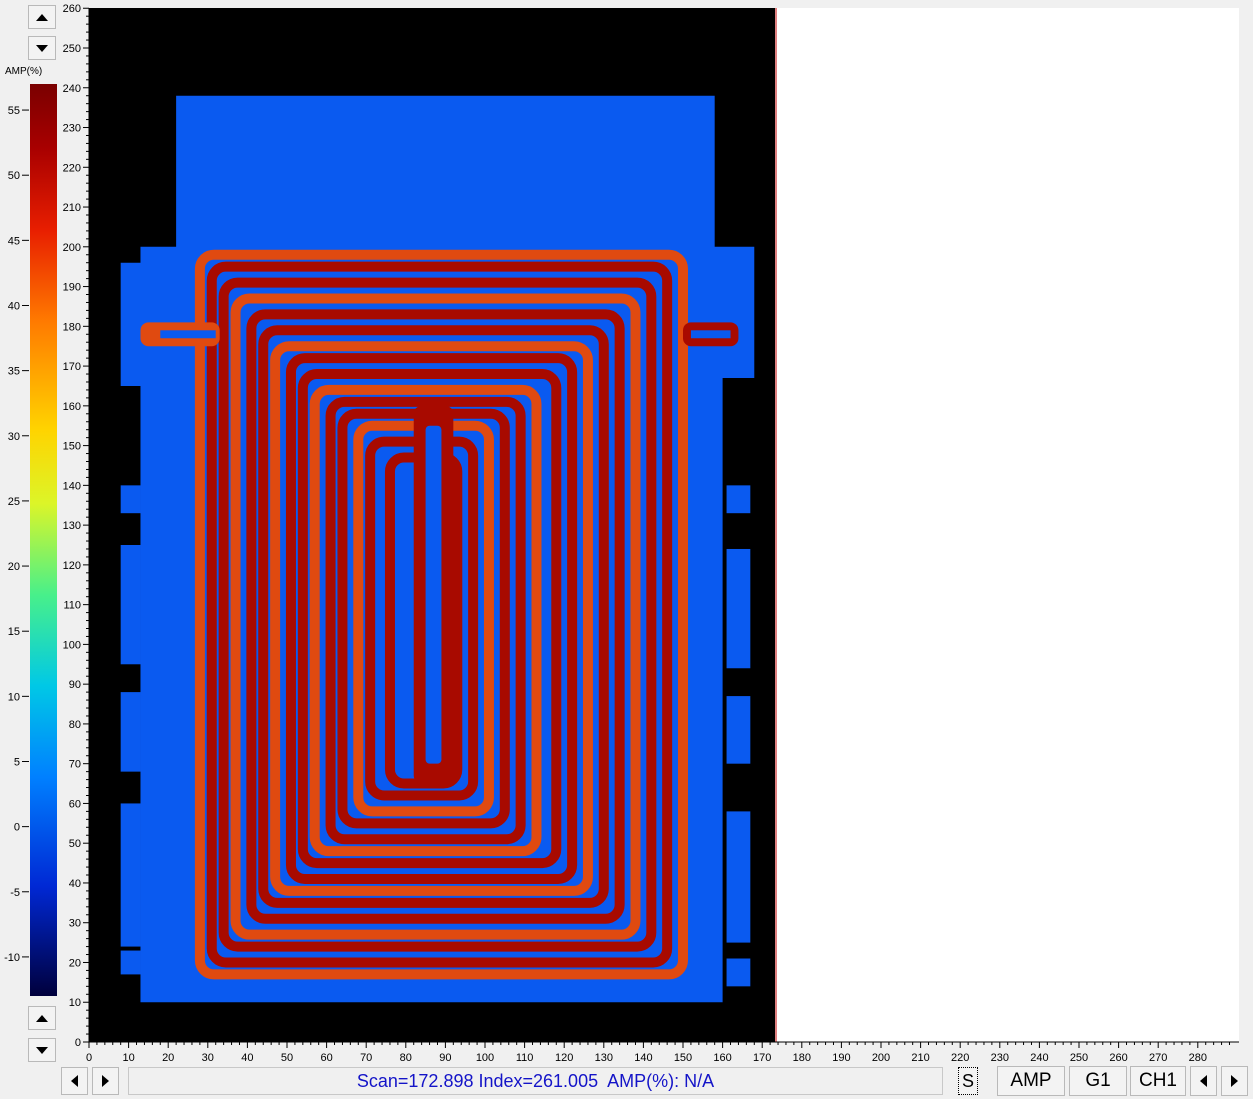 The width and height of the screenshot is (1253, 1099). Describe the element at coordinates (287, 1058) in the screenshot. I see `x-tick-label: 50` at that location.